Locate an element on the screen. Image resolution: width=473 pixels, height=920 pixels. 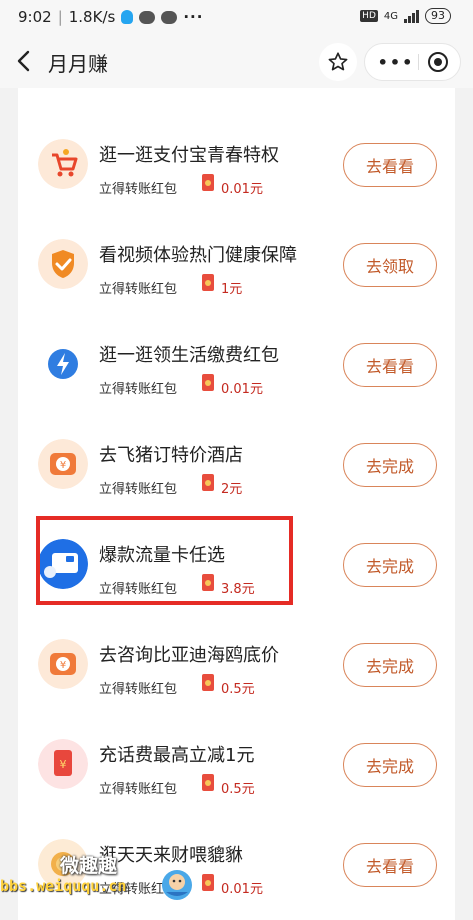
nav-bar: 月月赚 ••• is located at coordinates (236, 61).